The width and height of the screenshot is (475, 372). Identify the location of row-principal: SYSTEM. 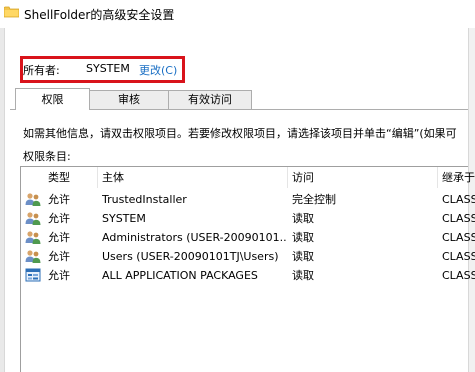
(124, 218).